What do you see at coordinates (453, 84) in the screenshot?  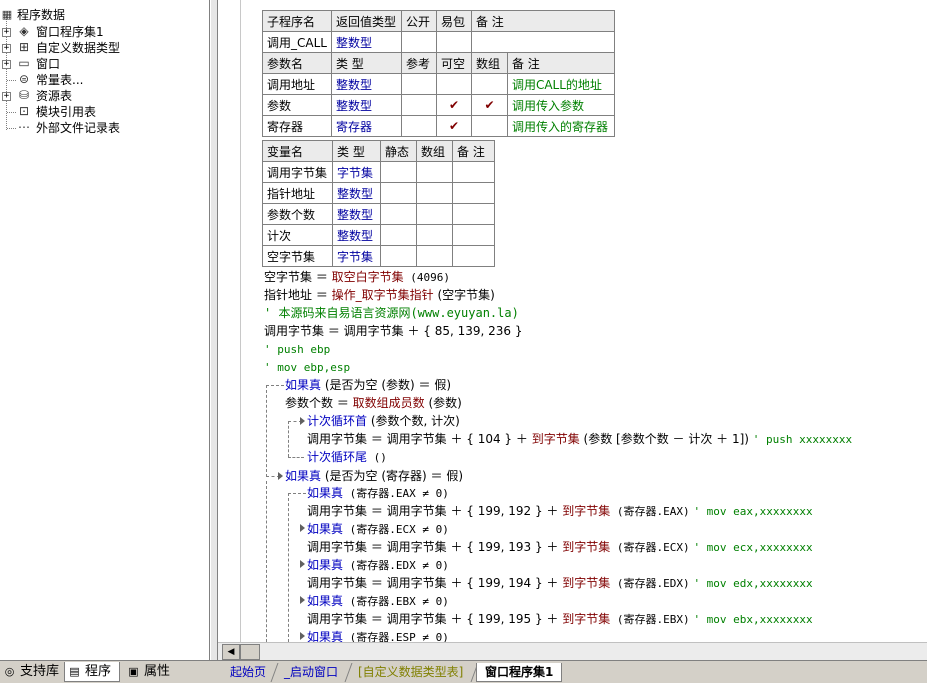 I see `param-nullable-cell` at bounding box center [453, 84].